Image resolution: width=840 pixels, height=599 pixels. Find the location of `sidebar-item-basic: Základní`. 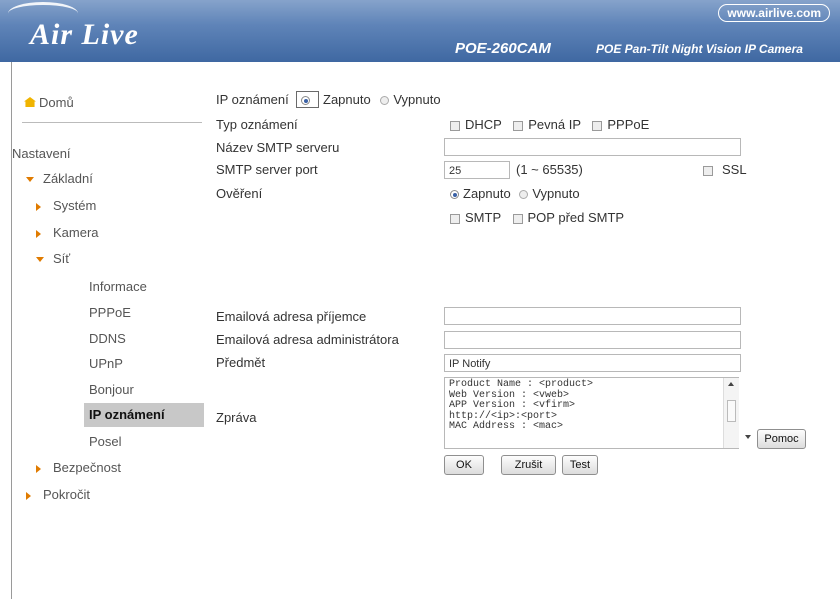

sidebar-item-basic: Základní is located at coordinates (59, 178).